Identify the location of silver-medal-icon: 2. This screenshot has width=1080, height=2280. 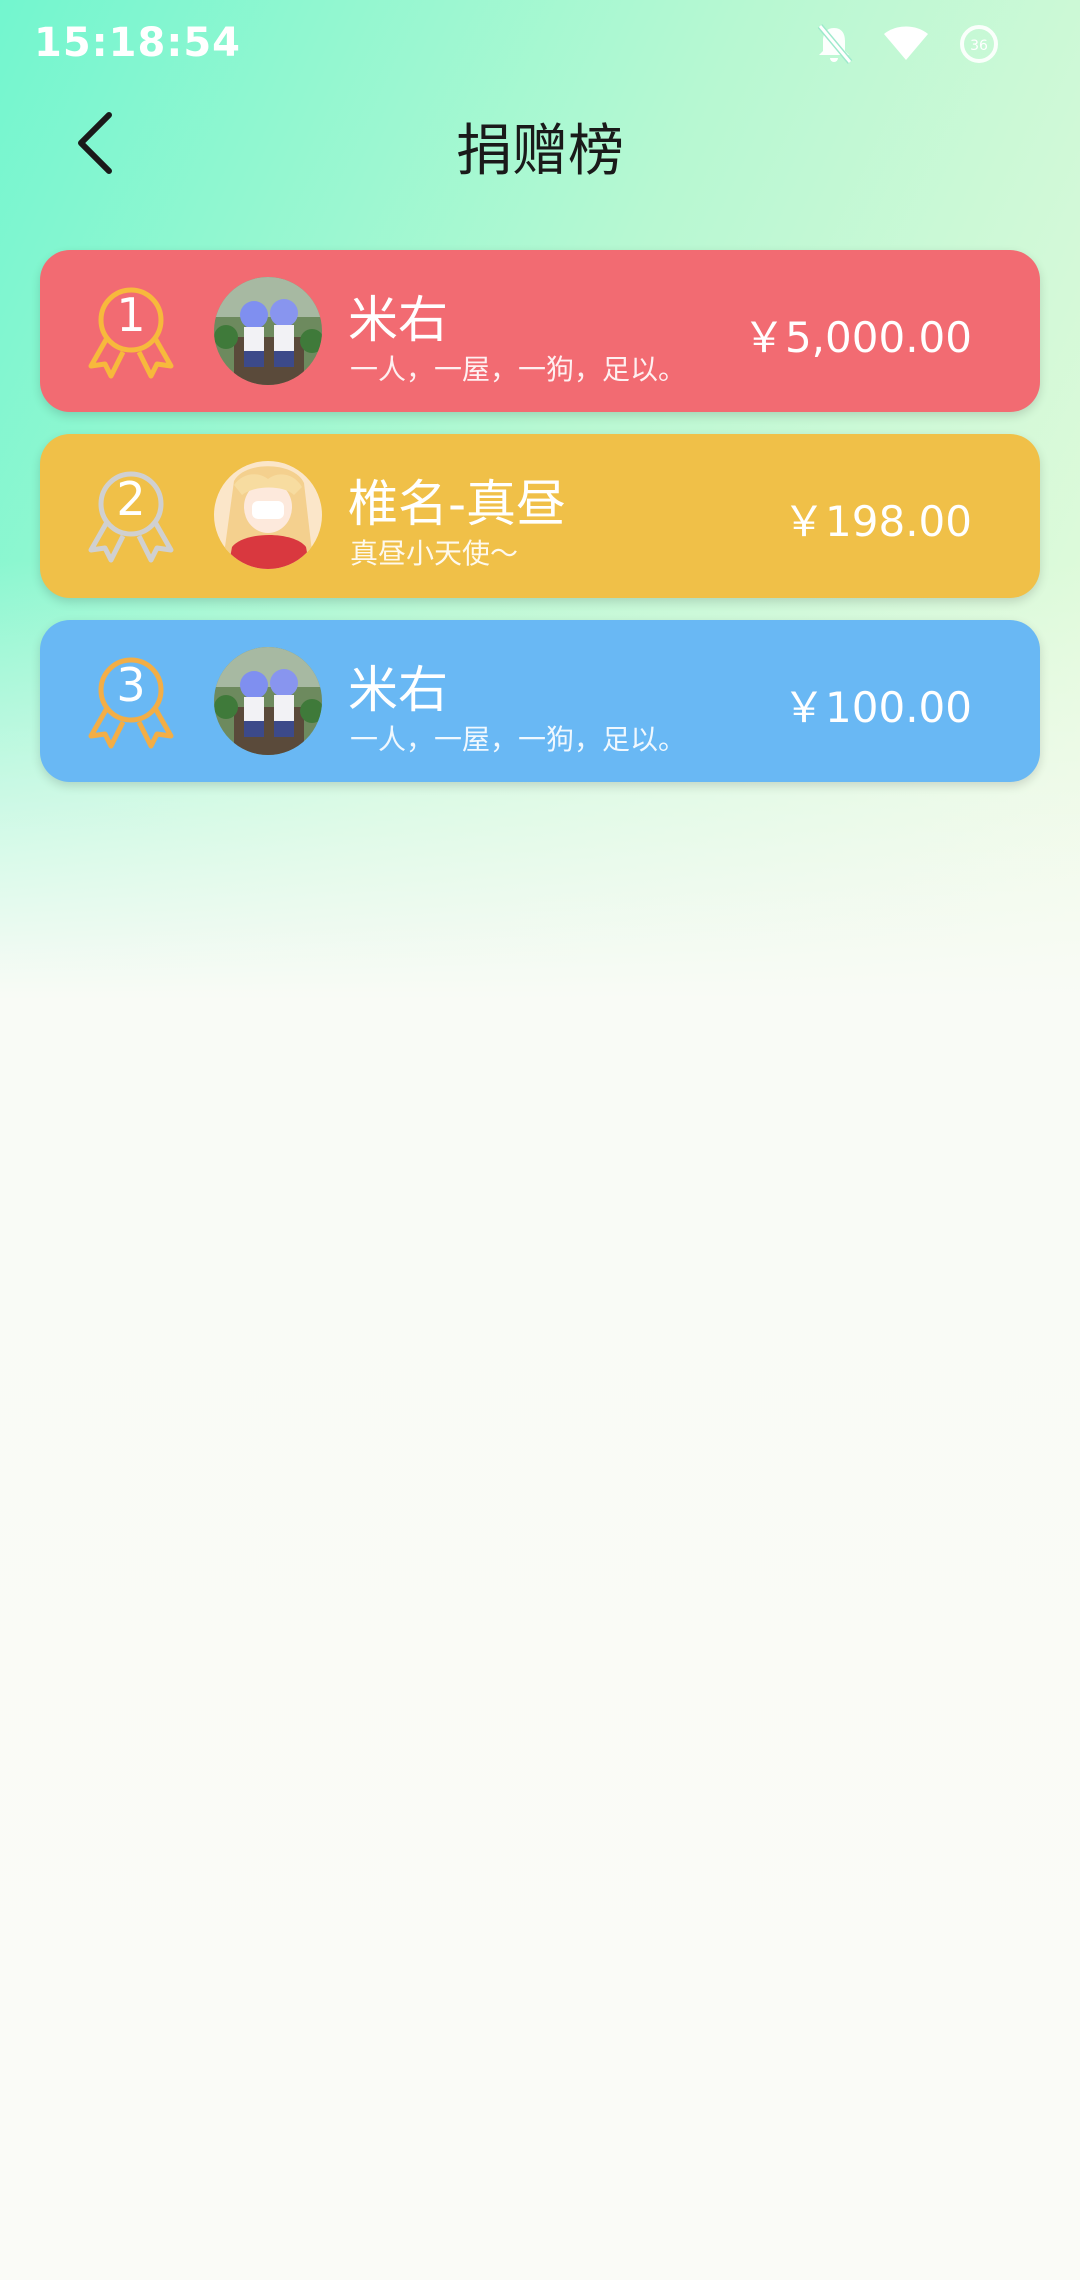
(131, 516).